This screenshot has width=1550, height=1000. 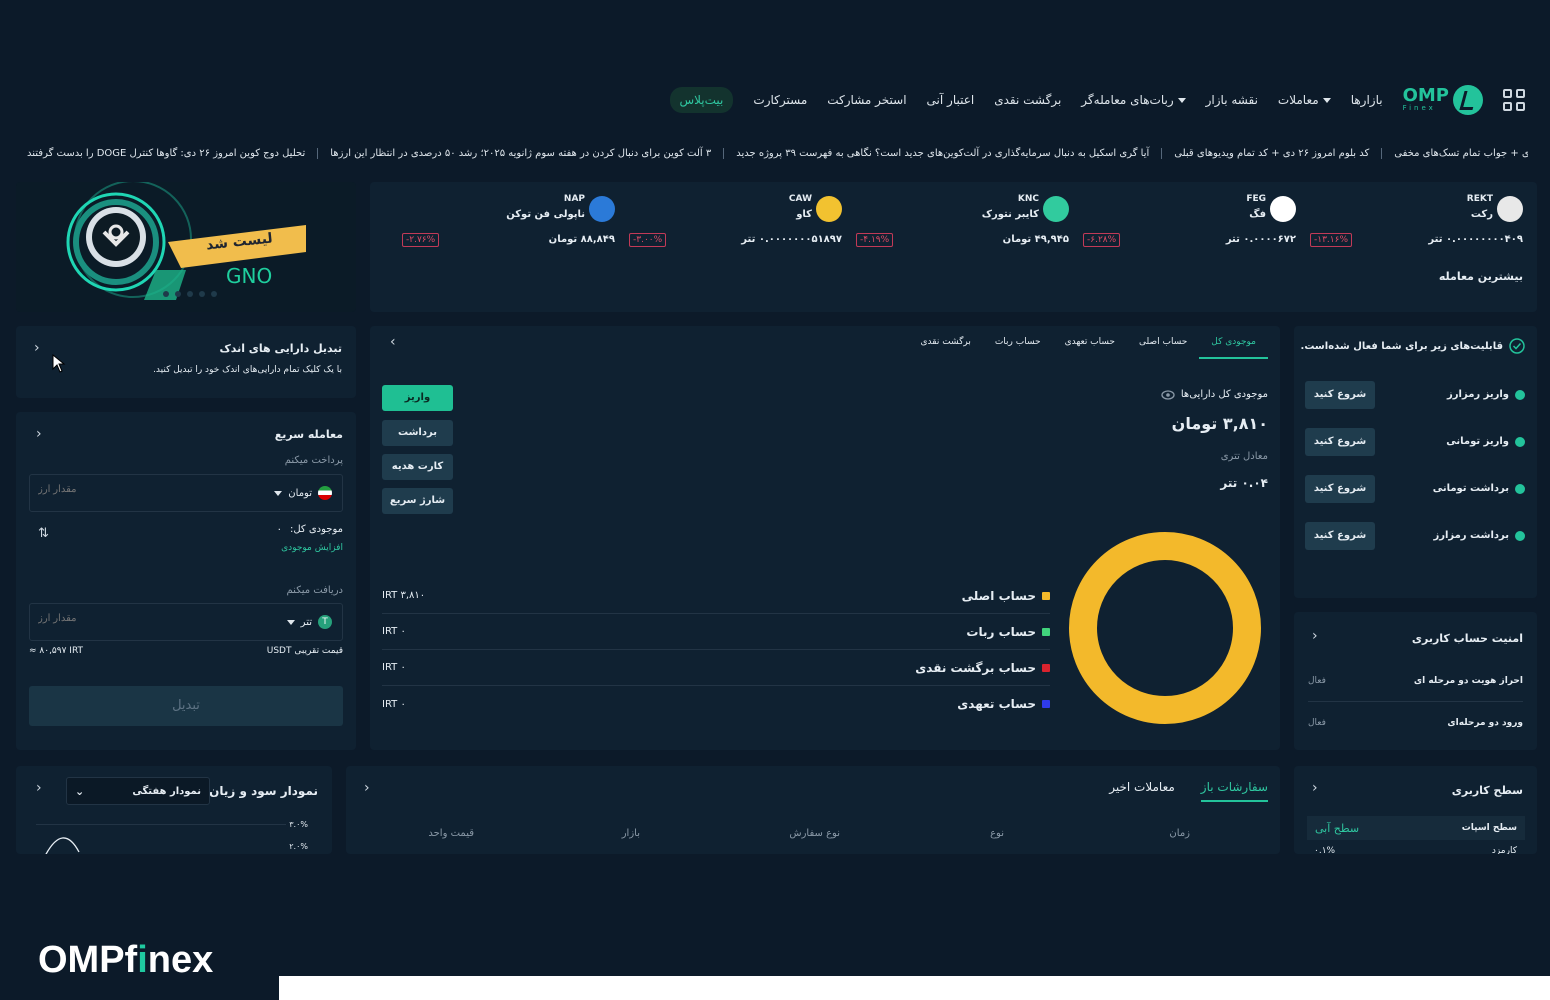 I want to click on nav-cashback: برگشت نقدی, so click(x=1027, y=100).